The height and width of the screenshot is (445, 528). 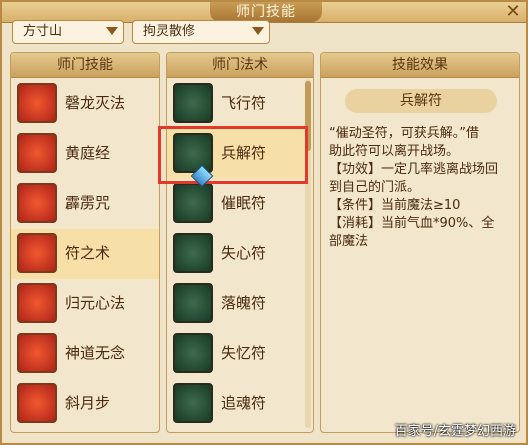 What do you see at coordinates (85, 65) in the screenshot?
I see `skills-panel-header: 师门技能` at bounding box center [85, 65].